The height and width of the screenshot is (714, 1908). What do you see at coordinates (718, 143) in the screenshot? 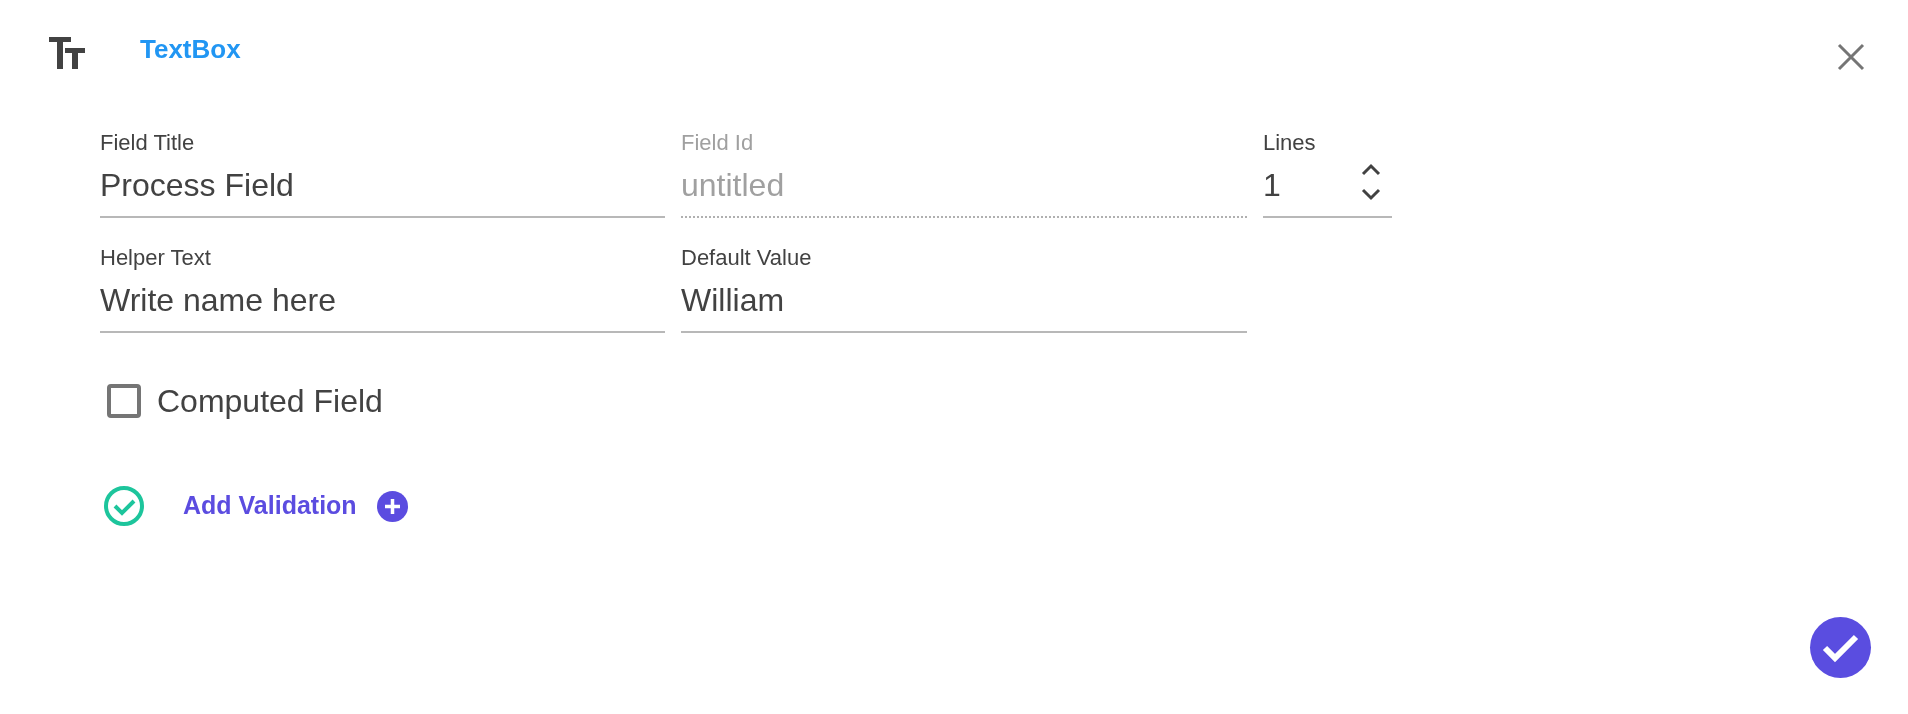
I see `field-label: Field Id` at bounding box center [718, 143].